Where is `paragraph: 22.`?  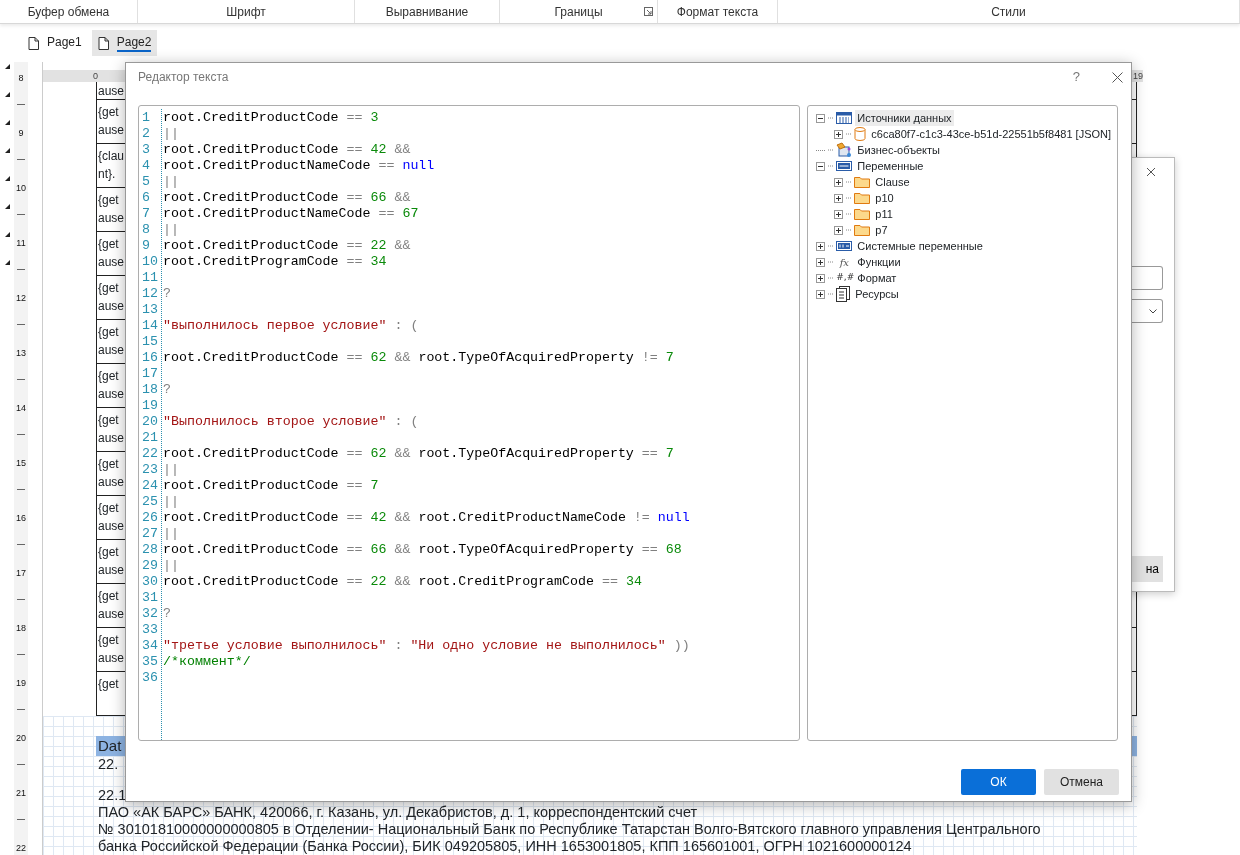
paragraph: 22. is located at coordinates (108, 764).